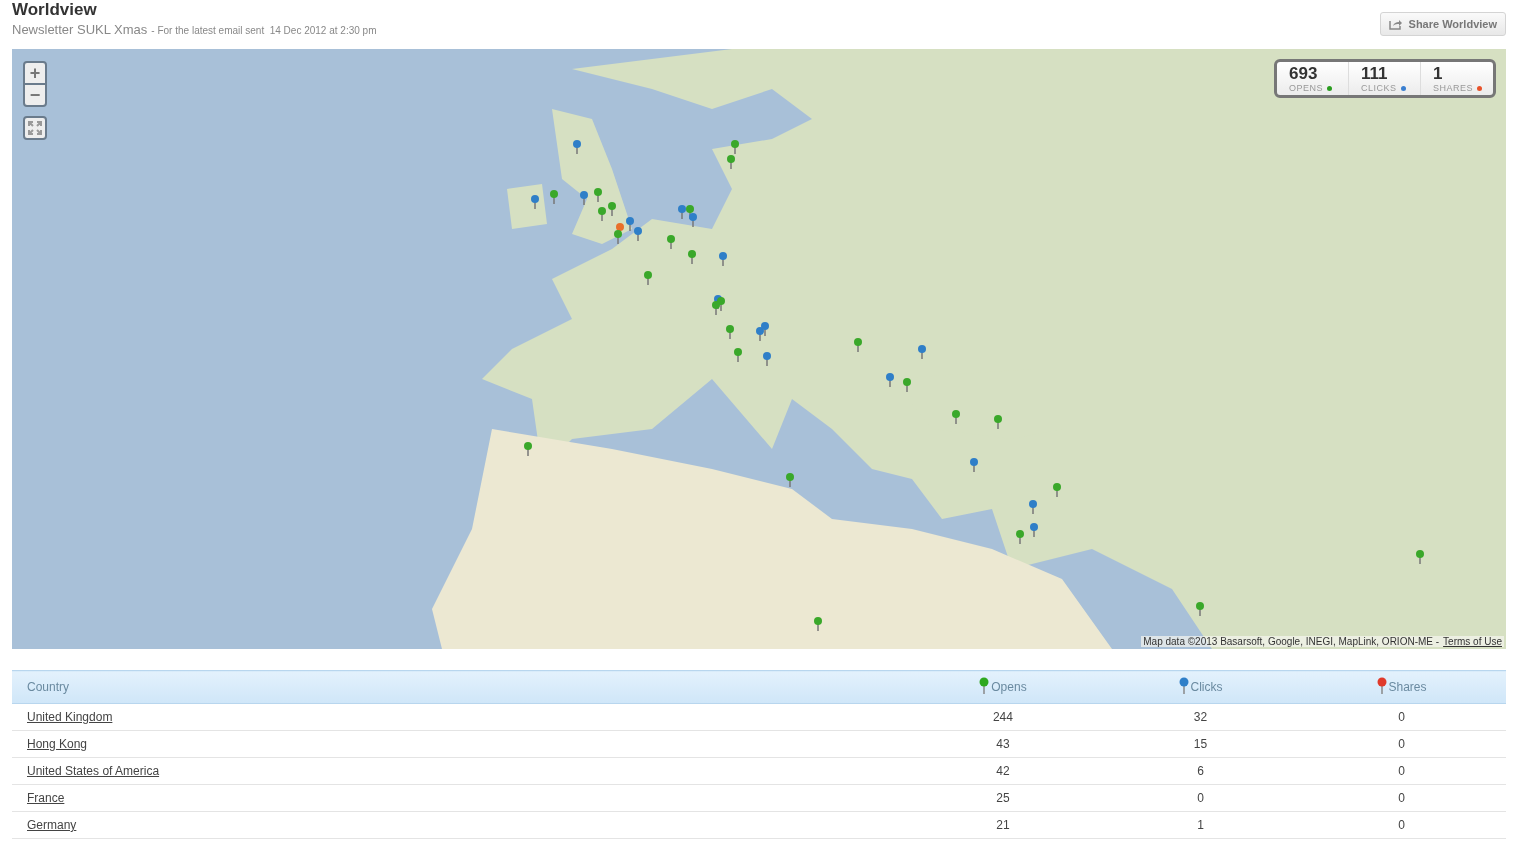  What do you see at coordinates (1003, 825) in the screenshot?
I see `opens-count: 21` at bounding box center [1003, 825].